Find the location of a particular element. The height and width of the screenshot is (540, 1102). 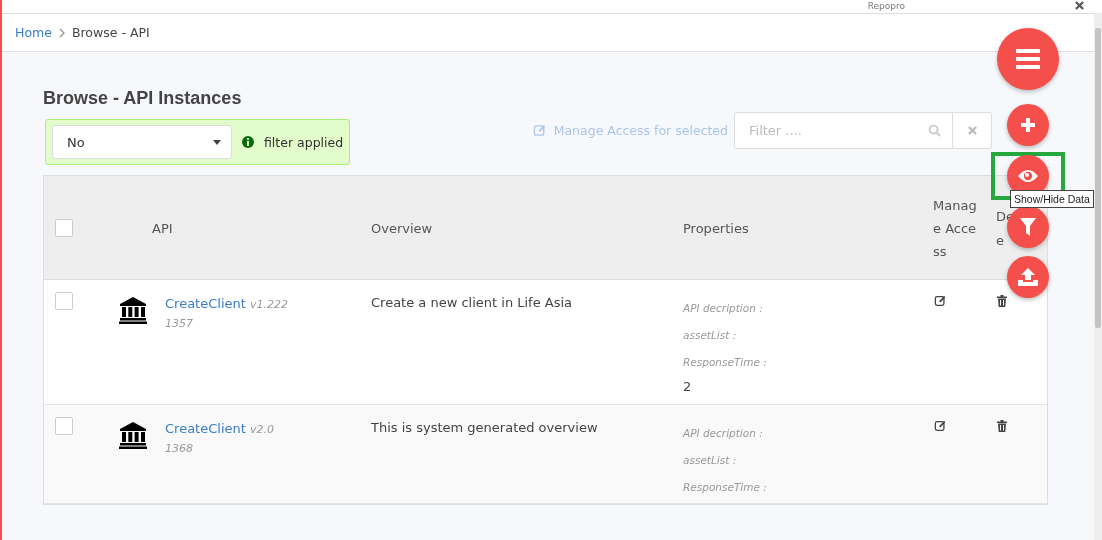

api-version: v1.222 is located at coordinates (269, 304).